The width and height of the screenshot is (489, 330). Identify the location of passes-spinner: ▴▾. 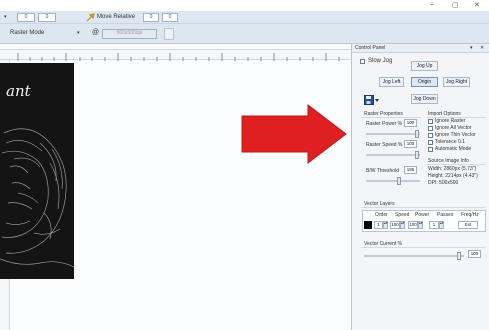
(441, 225).